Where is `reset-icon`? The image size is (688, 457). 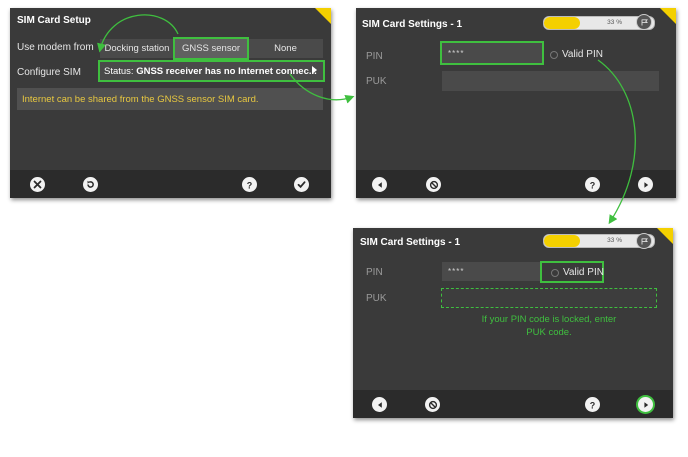 reset-icon is located at coordinates (90, 184).